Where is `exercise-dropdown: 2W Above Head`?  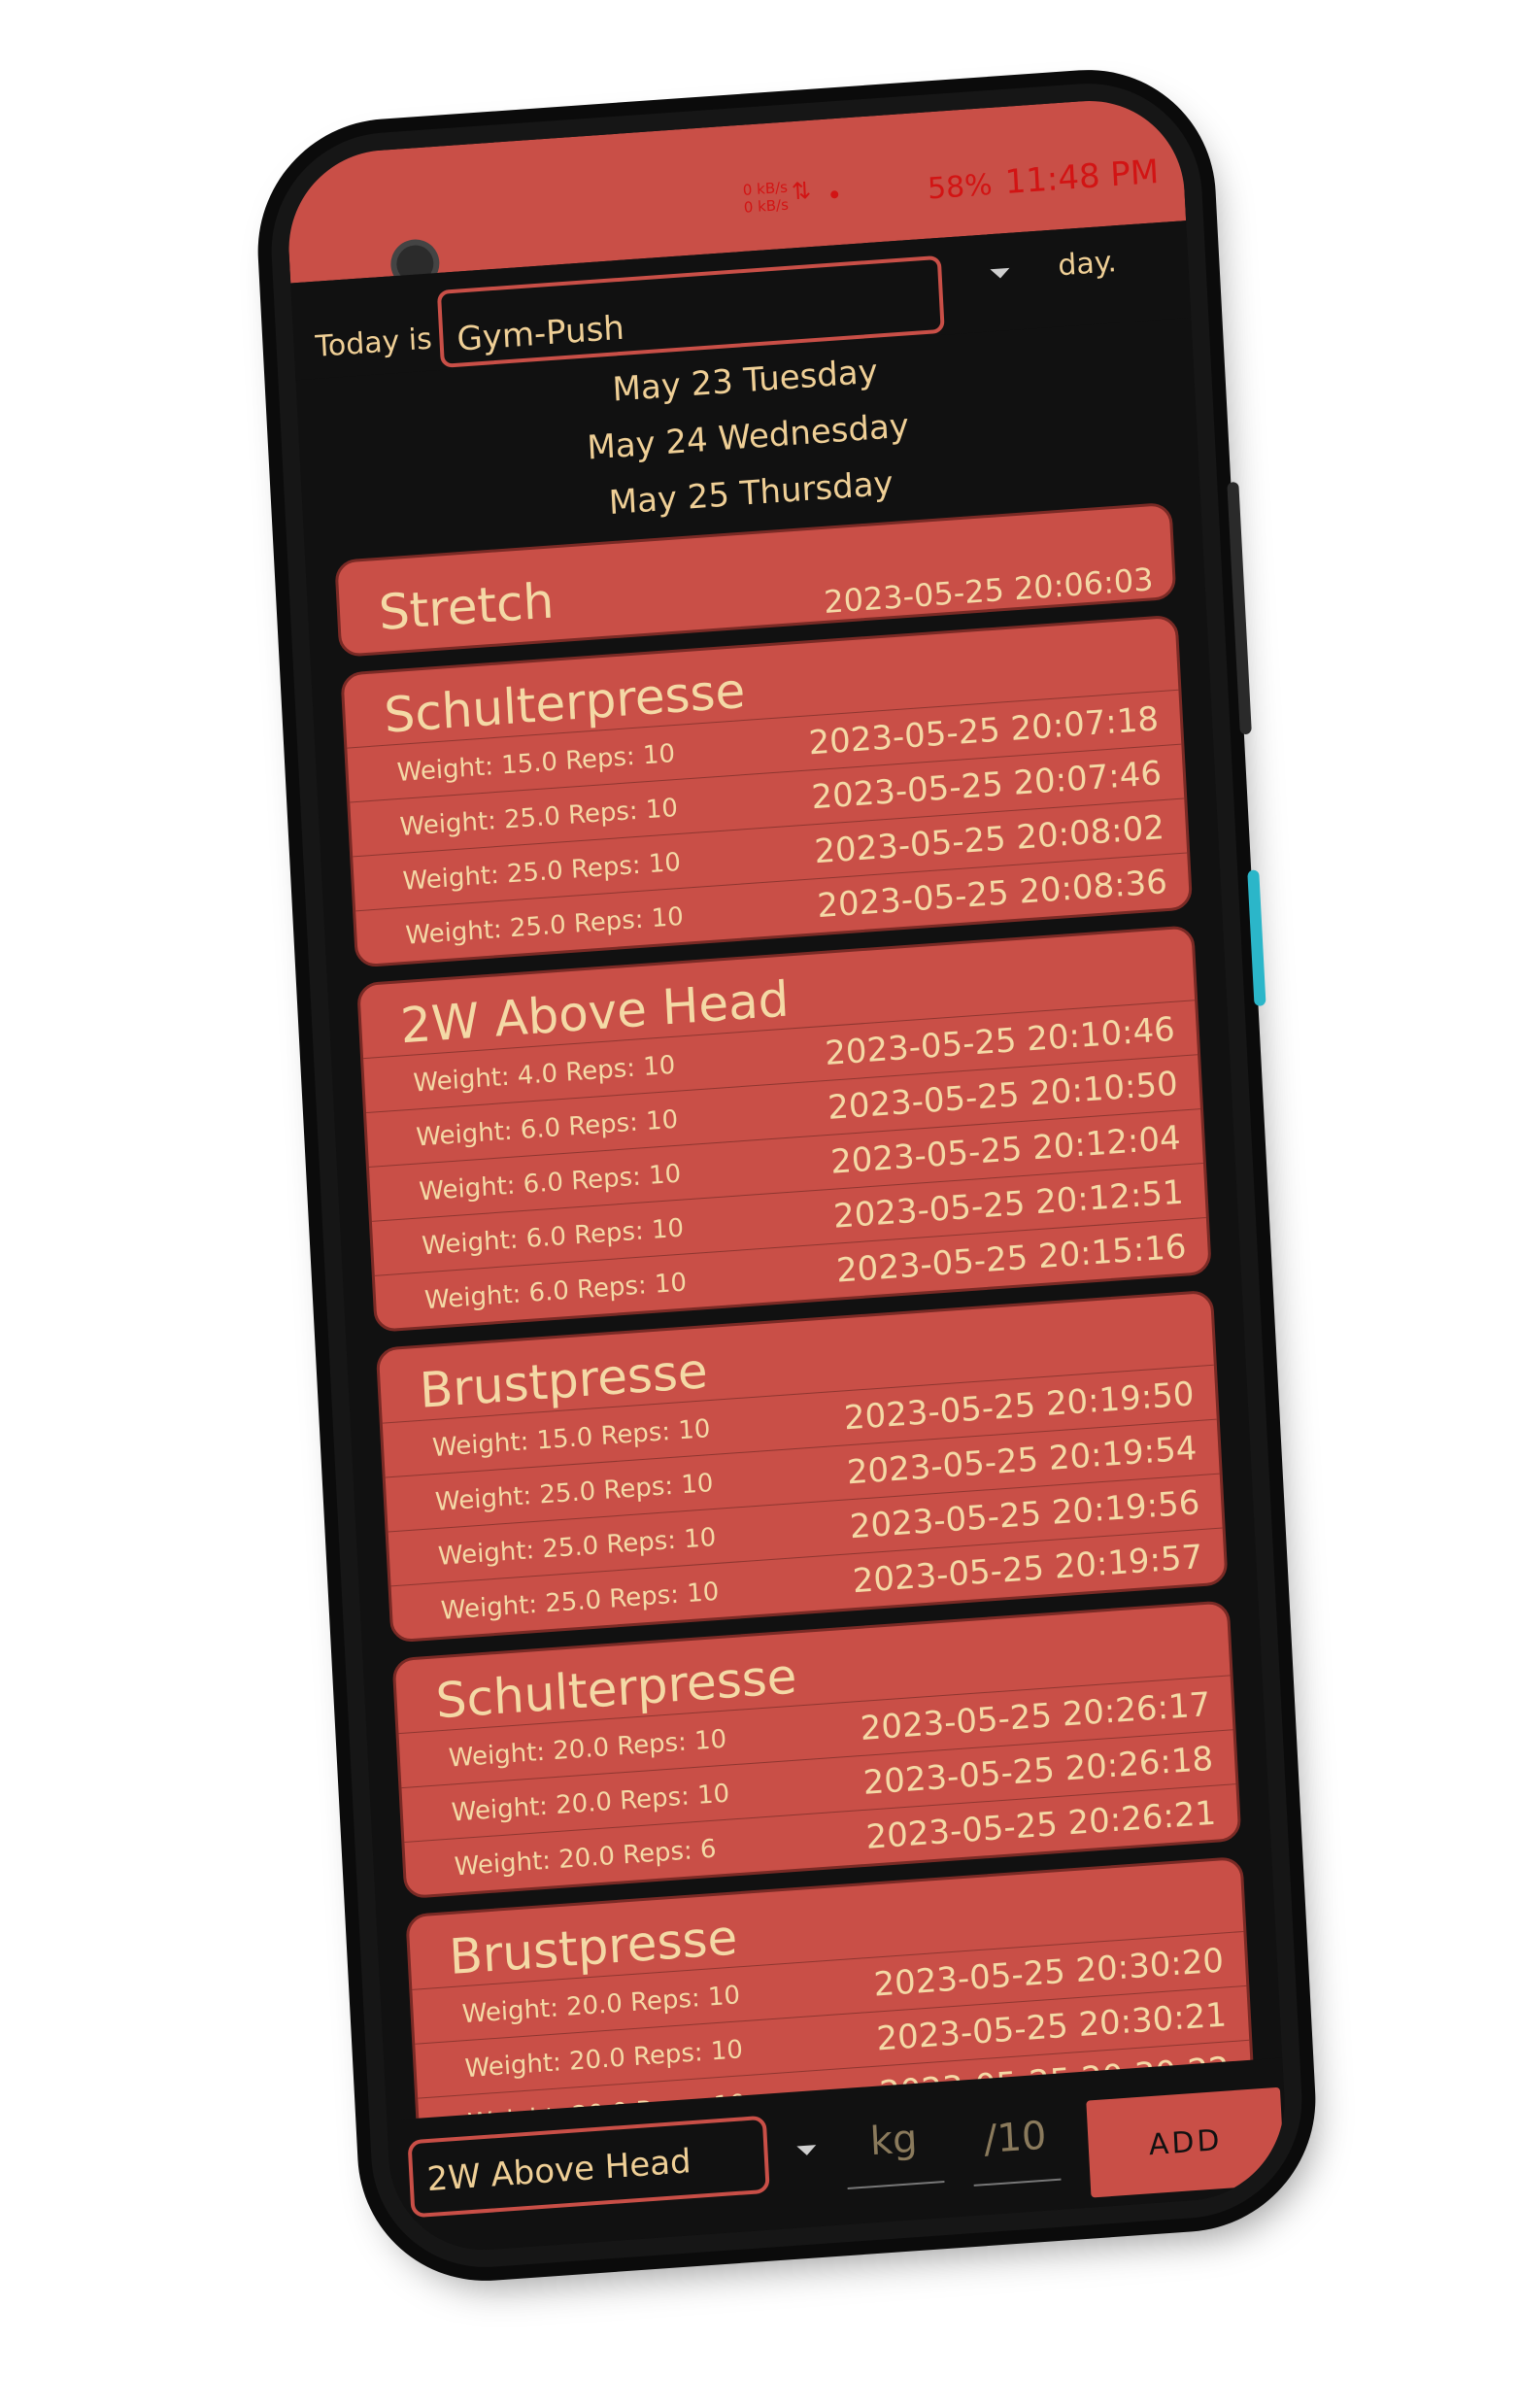
exercise-dropdown: 2W Above Head is located at coordinates (588, 2167).